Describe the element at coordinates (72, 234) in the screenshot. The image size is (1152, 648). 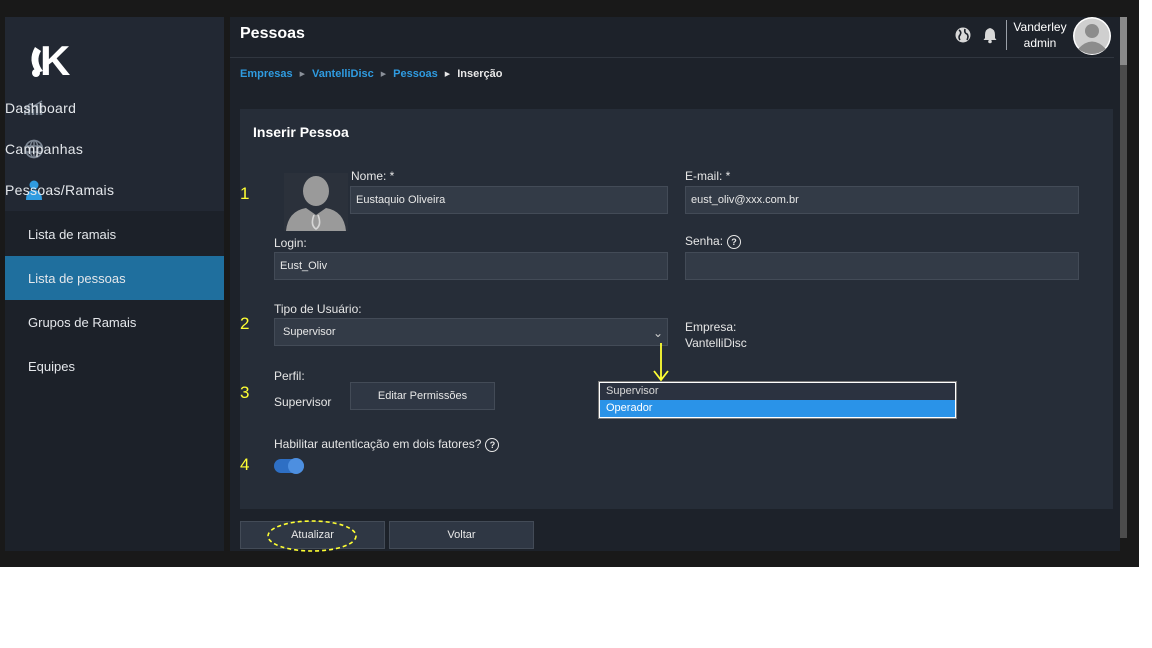
I see `sidebar-item-label: Lista de ramais` at that location.